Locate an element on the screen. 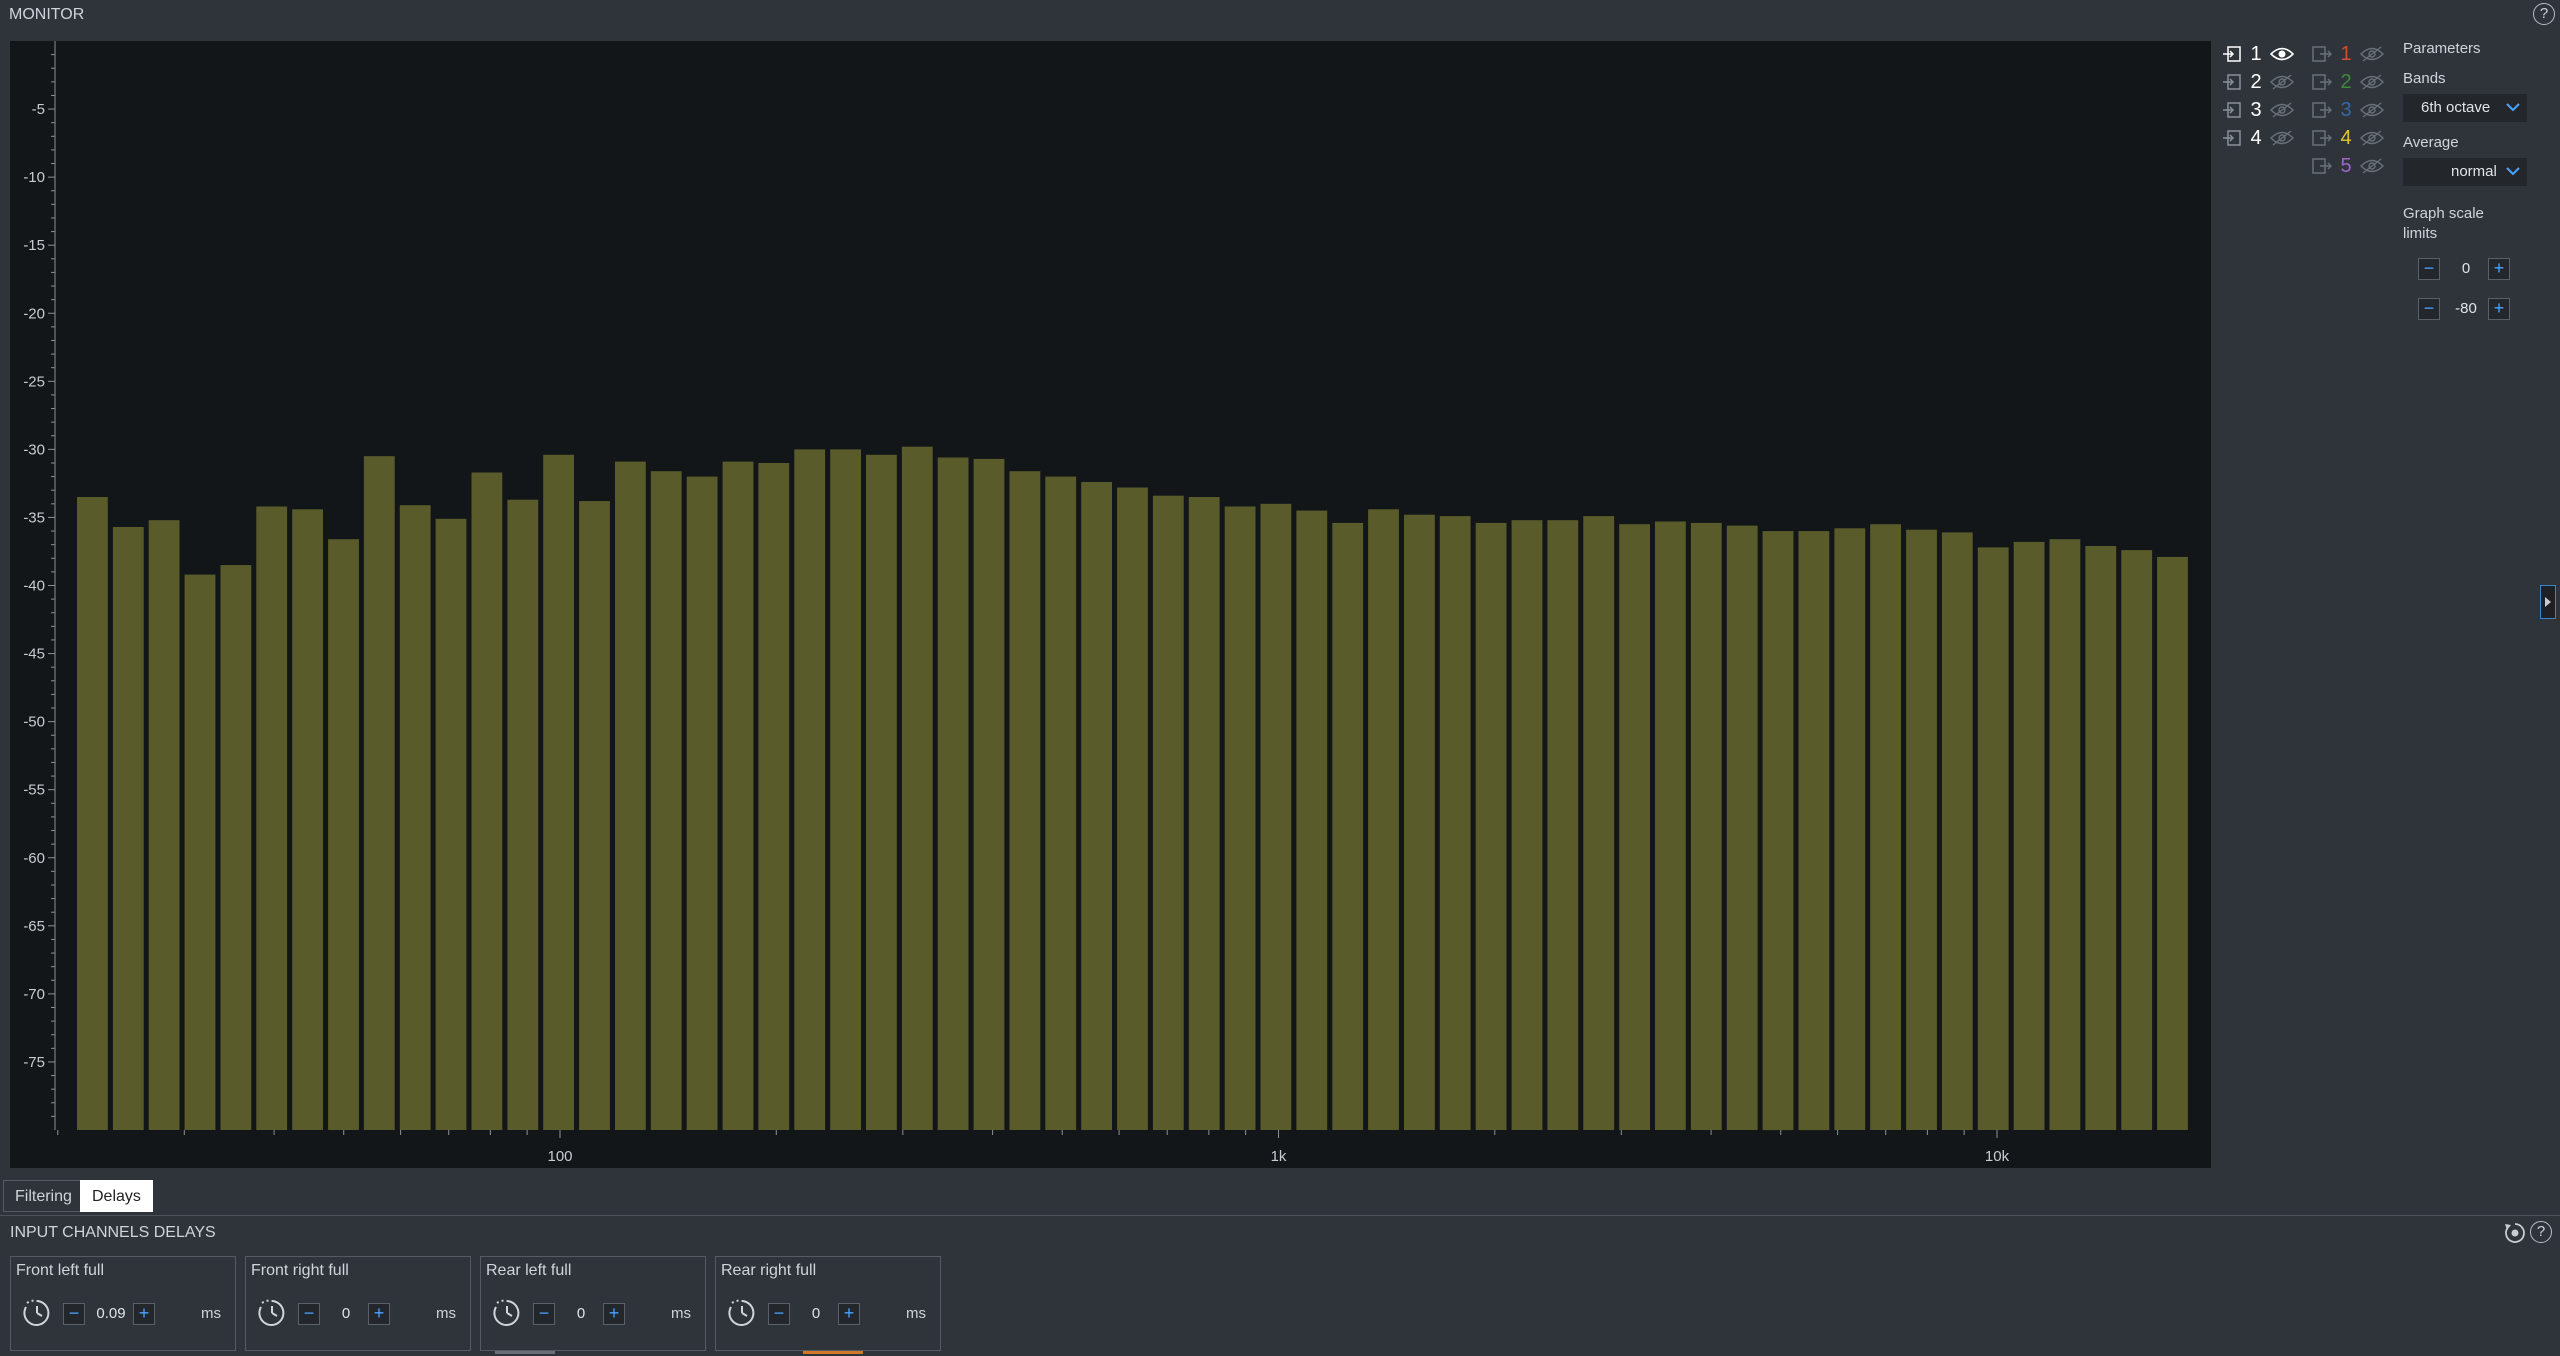  delay-unit: ms is located at coordinates (916, 1313).